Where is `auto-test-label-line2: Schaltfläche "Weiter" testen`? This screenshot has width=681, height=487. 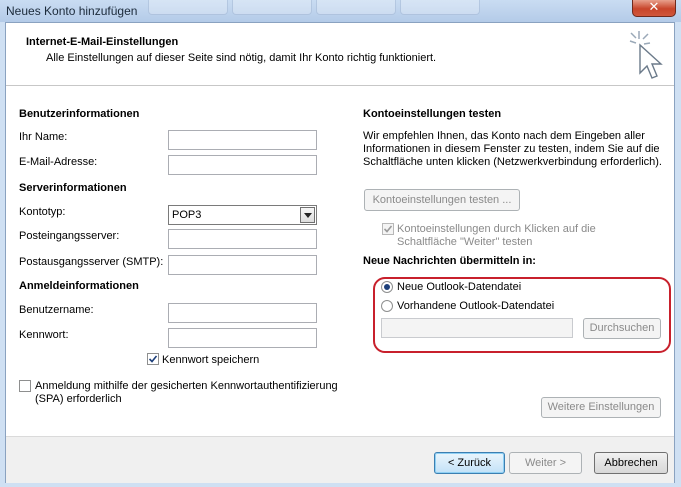 auto-test-label-line2: Schaltfläche "Weiter" testen is located at coordinates (464, 242).